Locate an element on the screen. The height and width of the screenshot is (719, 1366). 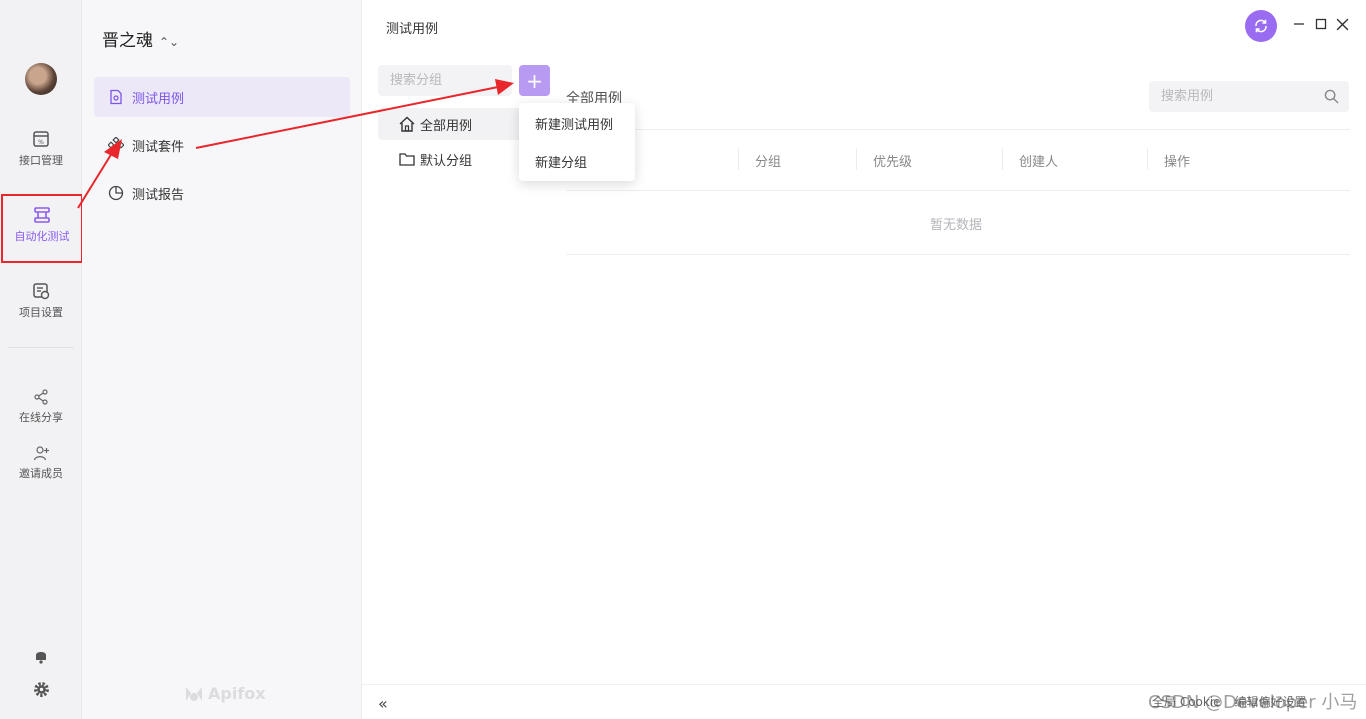
close-button is located at coordinates (1342, 24).